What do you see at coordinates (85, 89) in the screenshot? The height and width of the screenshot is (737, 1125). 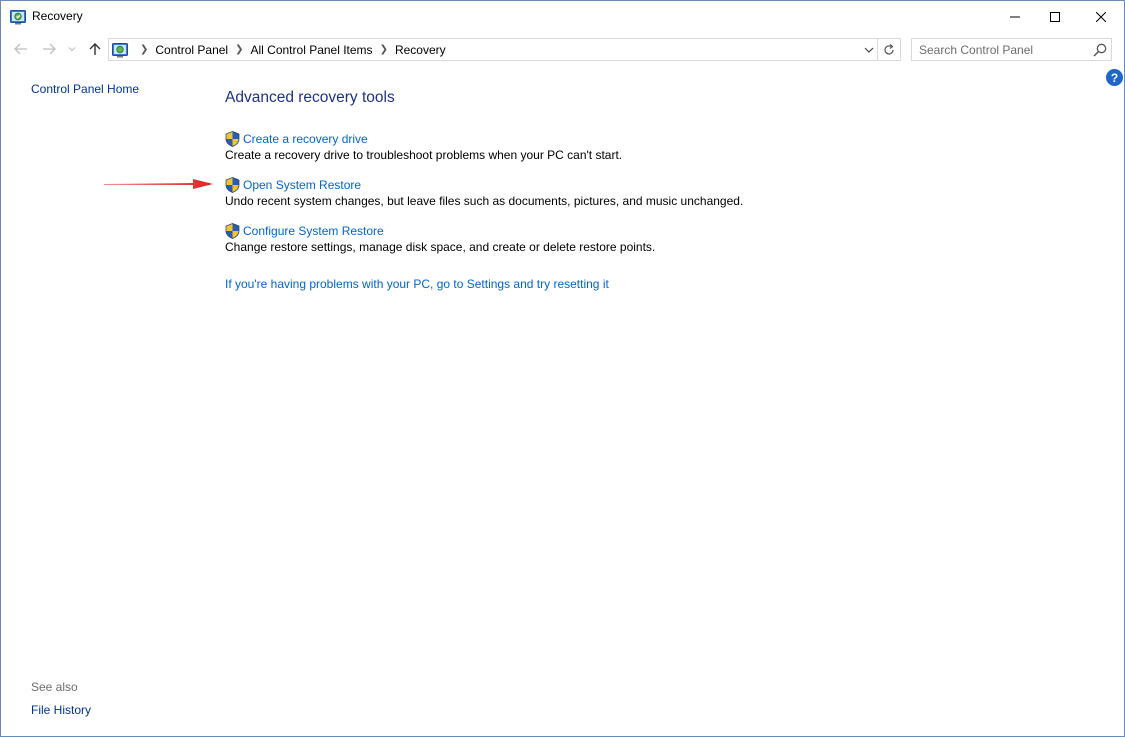 I see `control-panel-home-link: Control Panel Home` at bounding box center [85, 89].